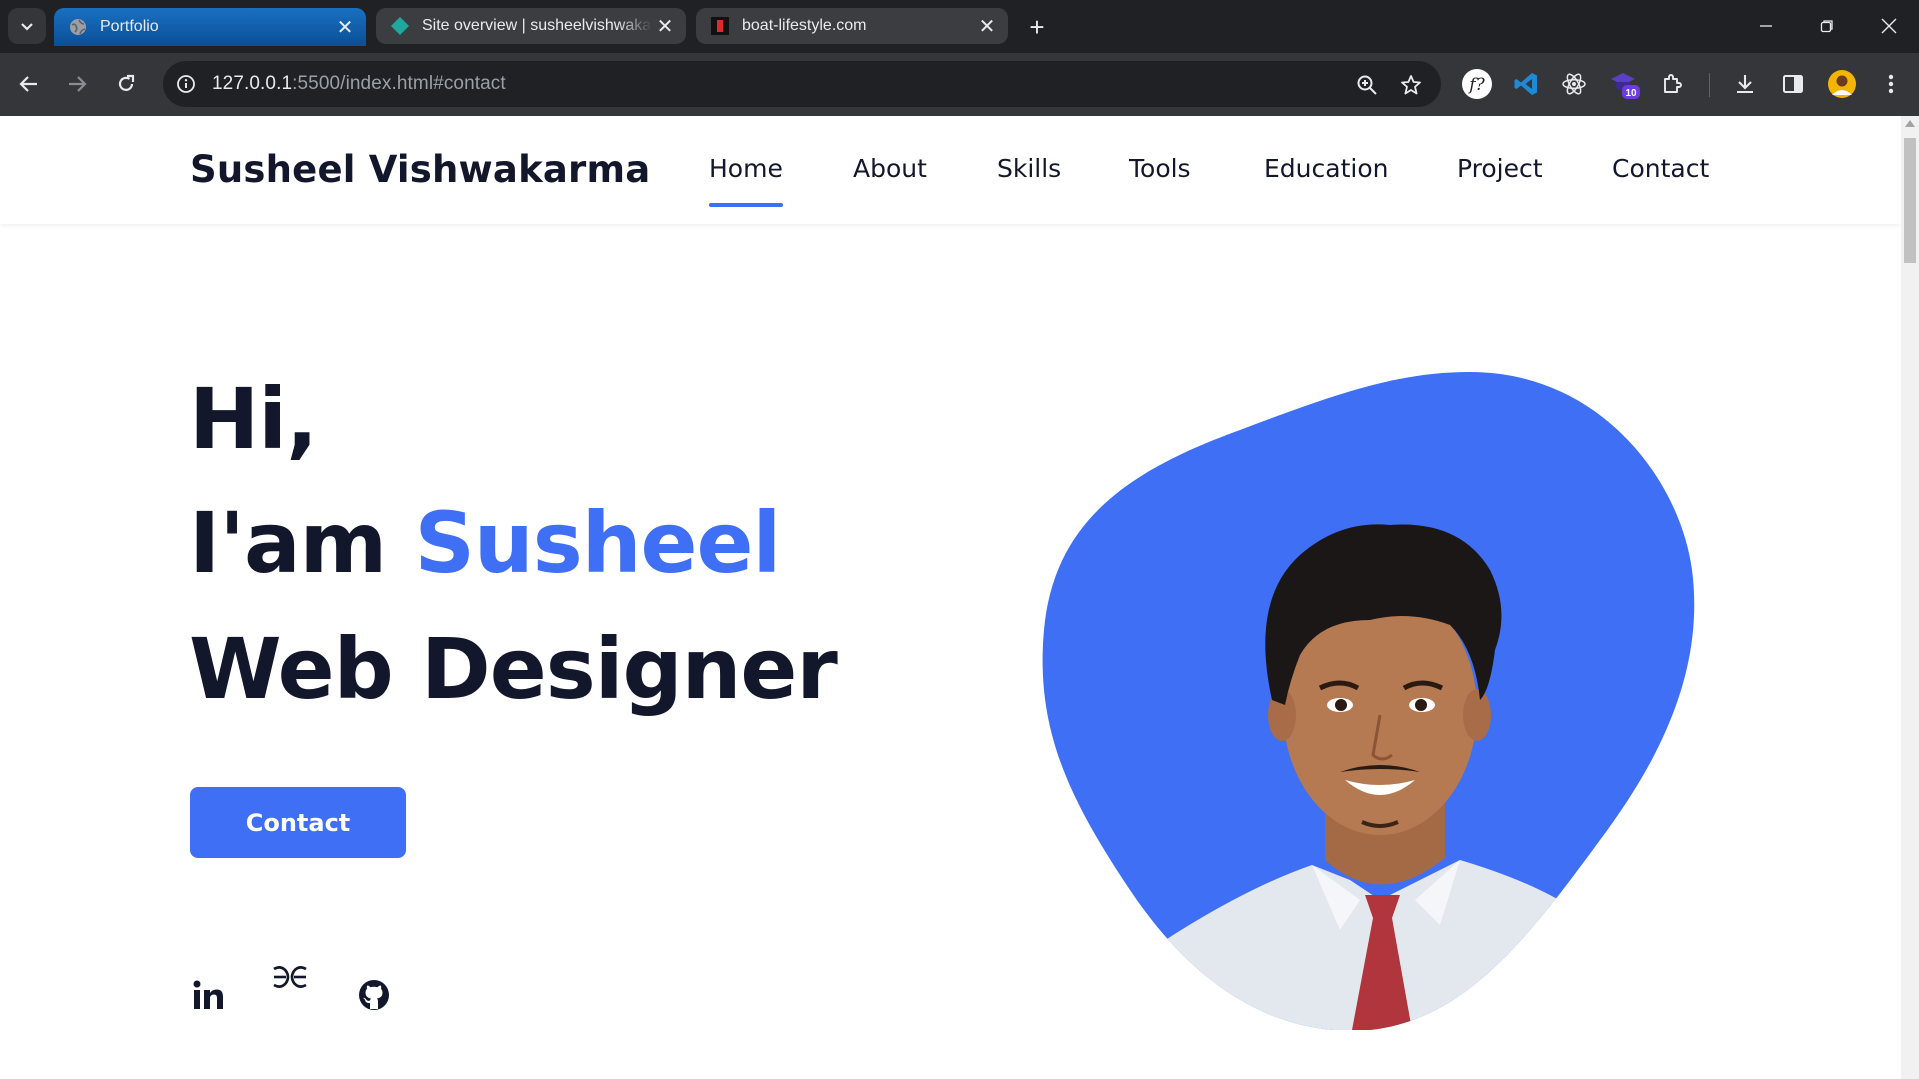 The height and width of the screenshot is (1079, 1919). I want to click on forward-button, so click(77, 84).